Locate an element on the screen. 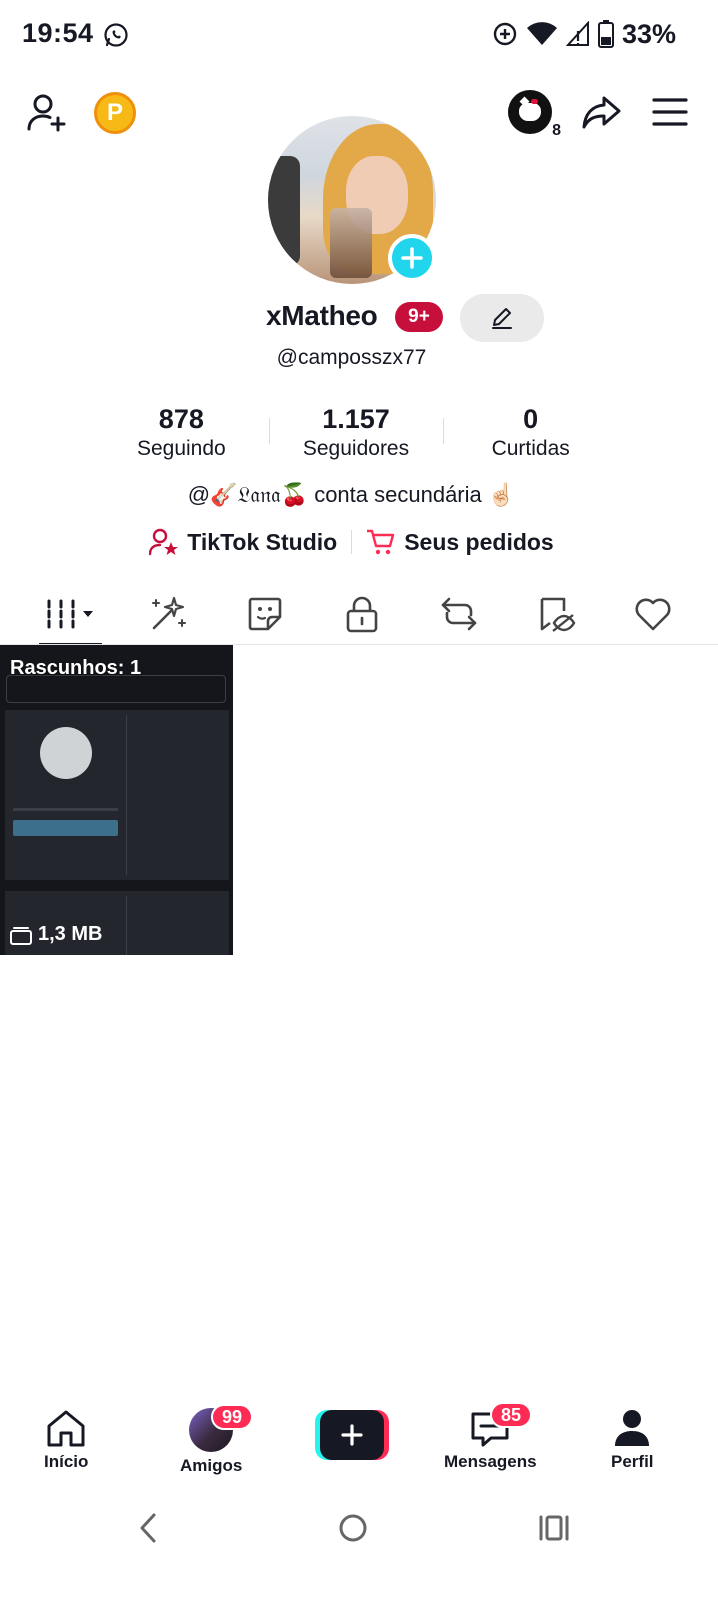 This screenshot has height=1599, width=718. bottom-nav: Início Amigos 99 Mensagens 85 Perfil is located at coordinates (359, 1443).